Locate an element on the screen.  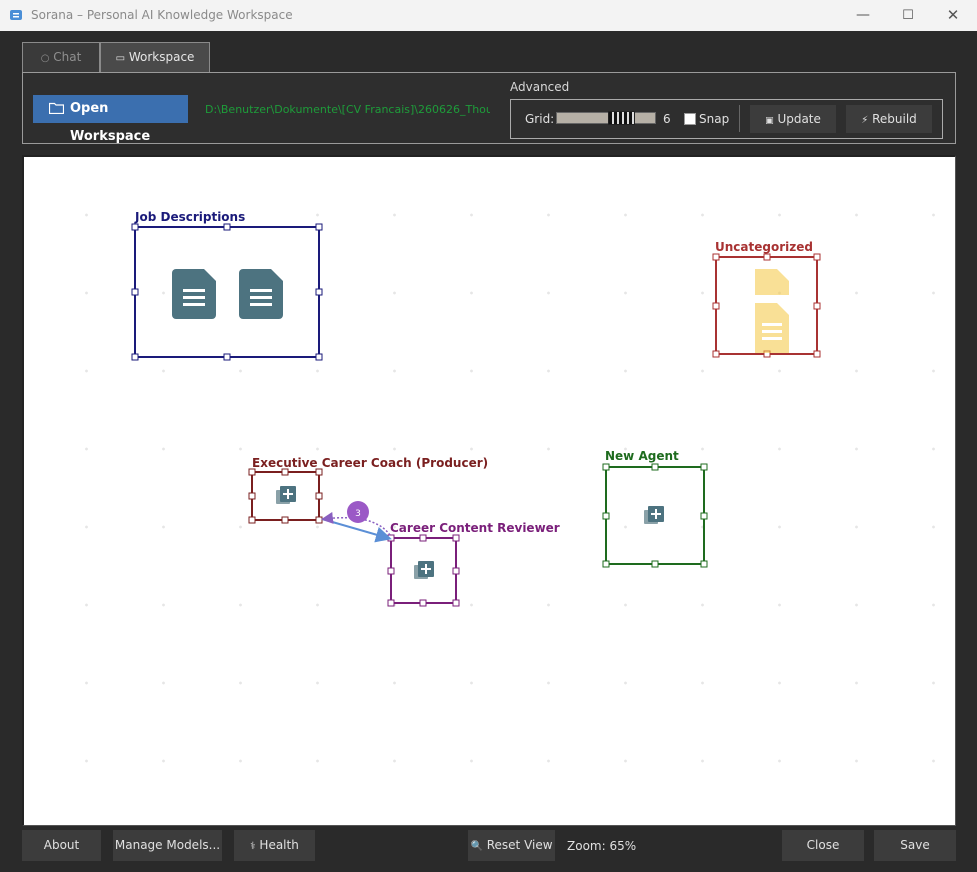
document-icon-faded is located at coordinates (772, 311).